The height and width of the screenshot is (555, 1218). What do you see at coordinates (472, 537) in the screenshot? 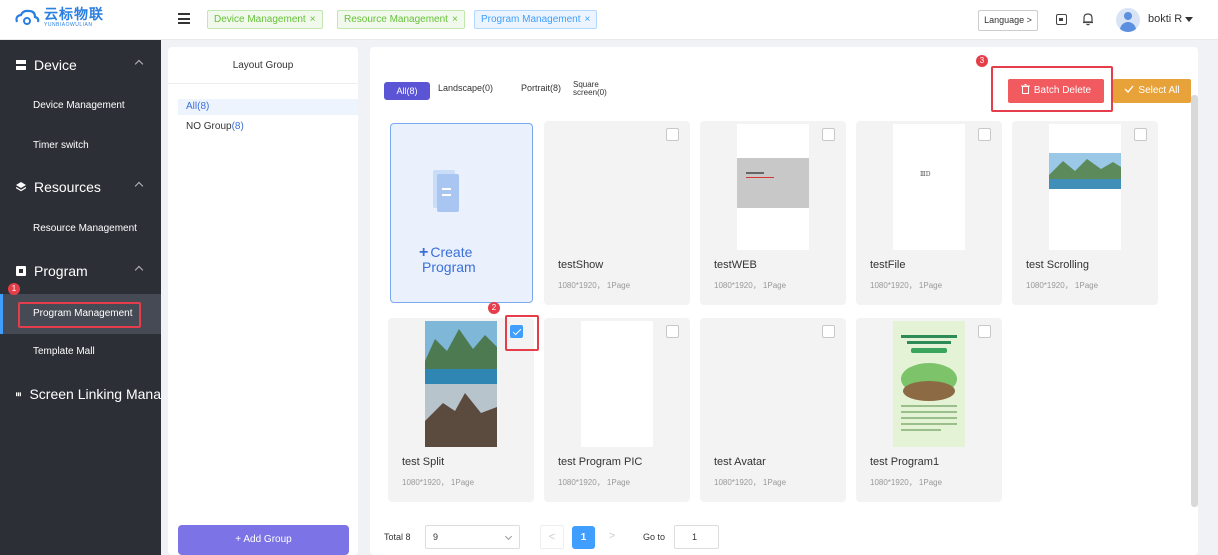
I see `page-size-select: 9` at bounding box center [472, 537].